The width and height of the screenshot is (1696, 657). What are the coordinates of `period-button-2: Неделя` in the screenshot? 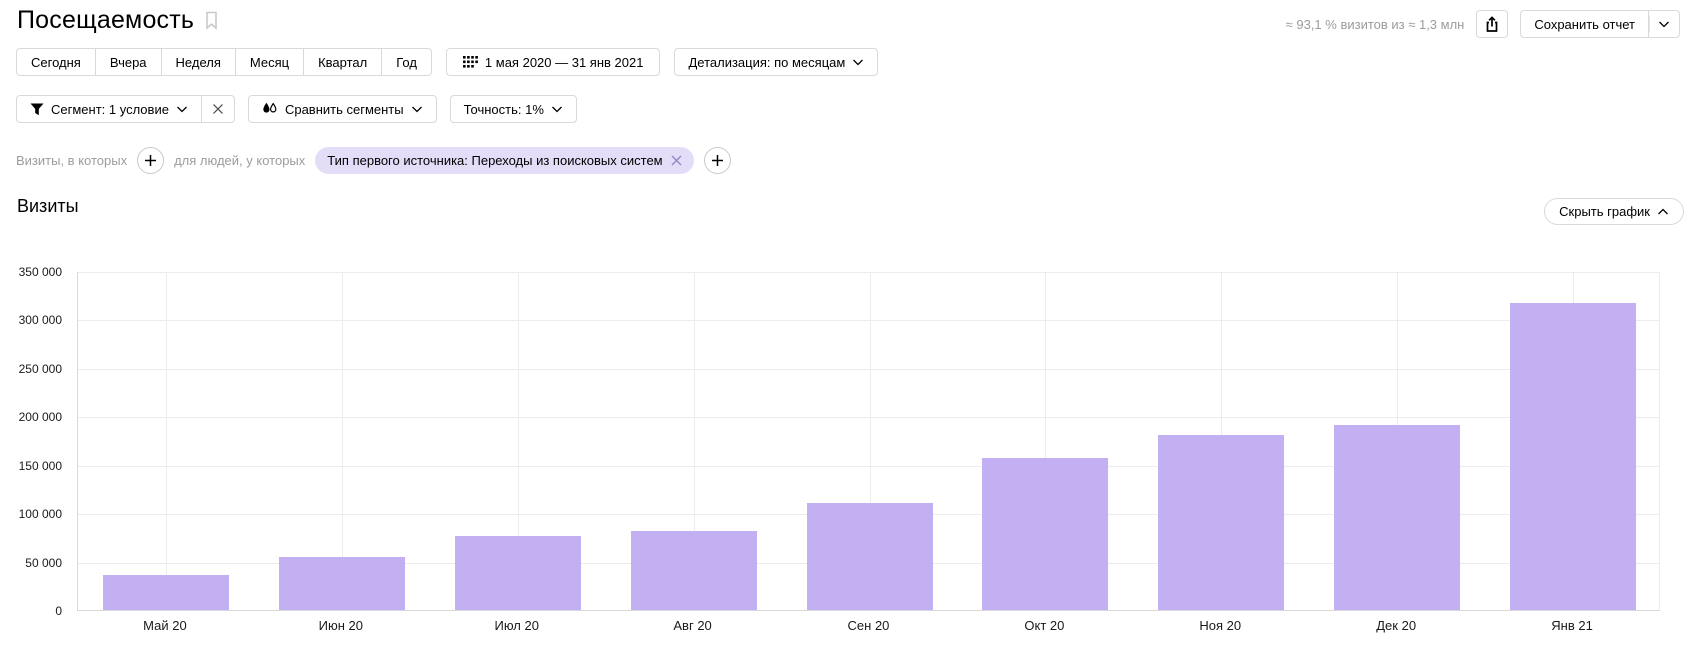 It's located at (198, 62).